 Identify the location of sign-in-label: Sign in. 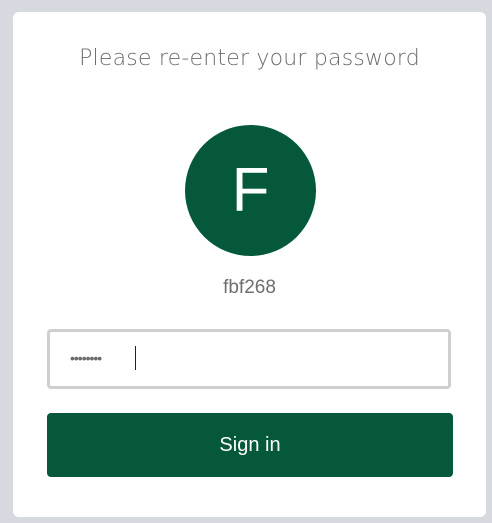
(250, 444).